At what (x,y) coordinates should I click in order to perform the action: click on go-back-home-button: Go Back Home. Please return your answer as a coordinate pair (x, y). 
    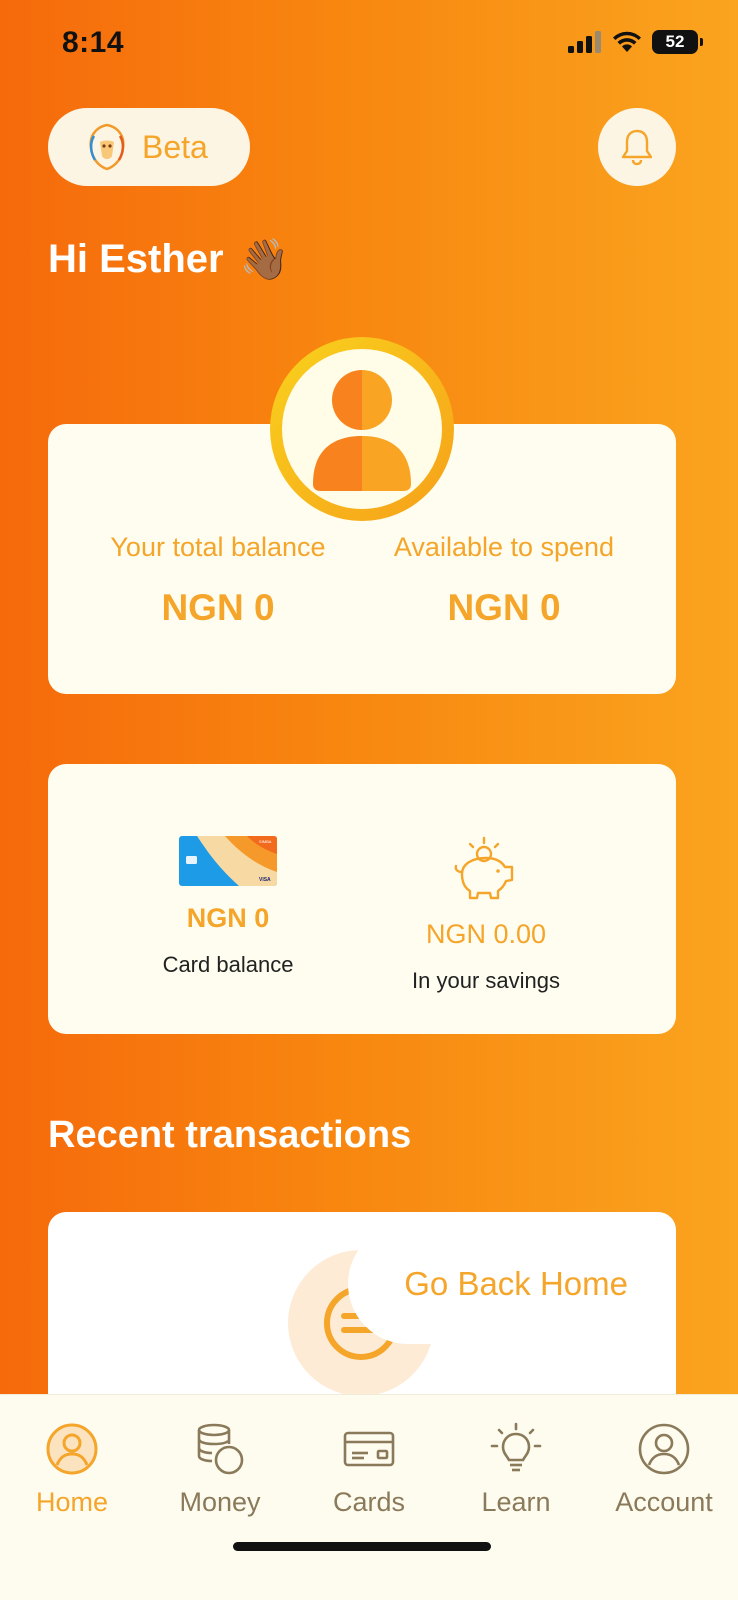
    Looking at the image, I should click on (498, 1284).